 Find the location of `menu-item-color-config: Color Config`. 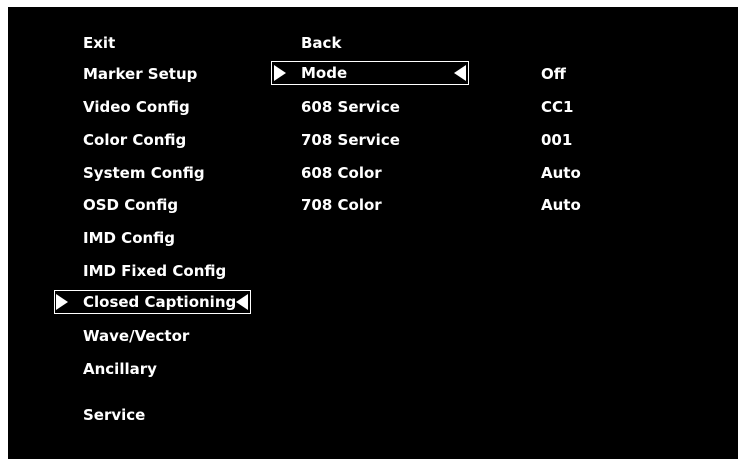

menu-item-color-config: Color Config is located at coordinates (134, 140).